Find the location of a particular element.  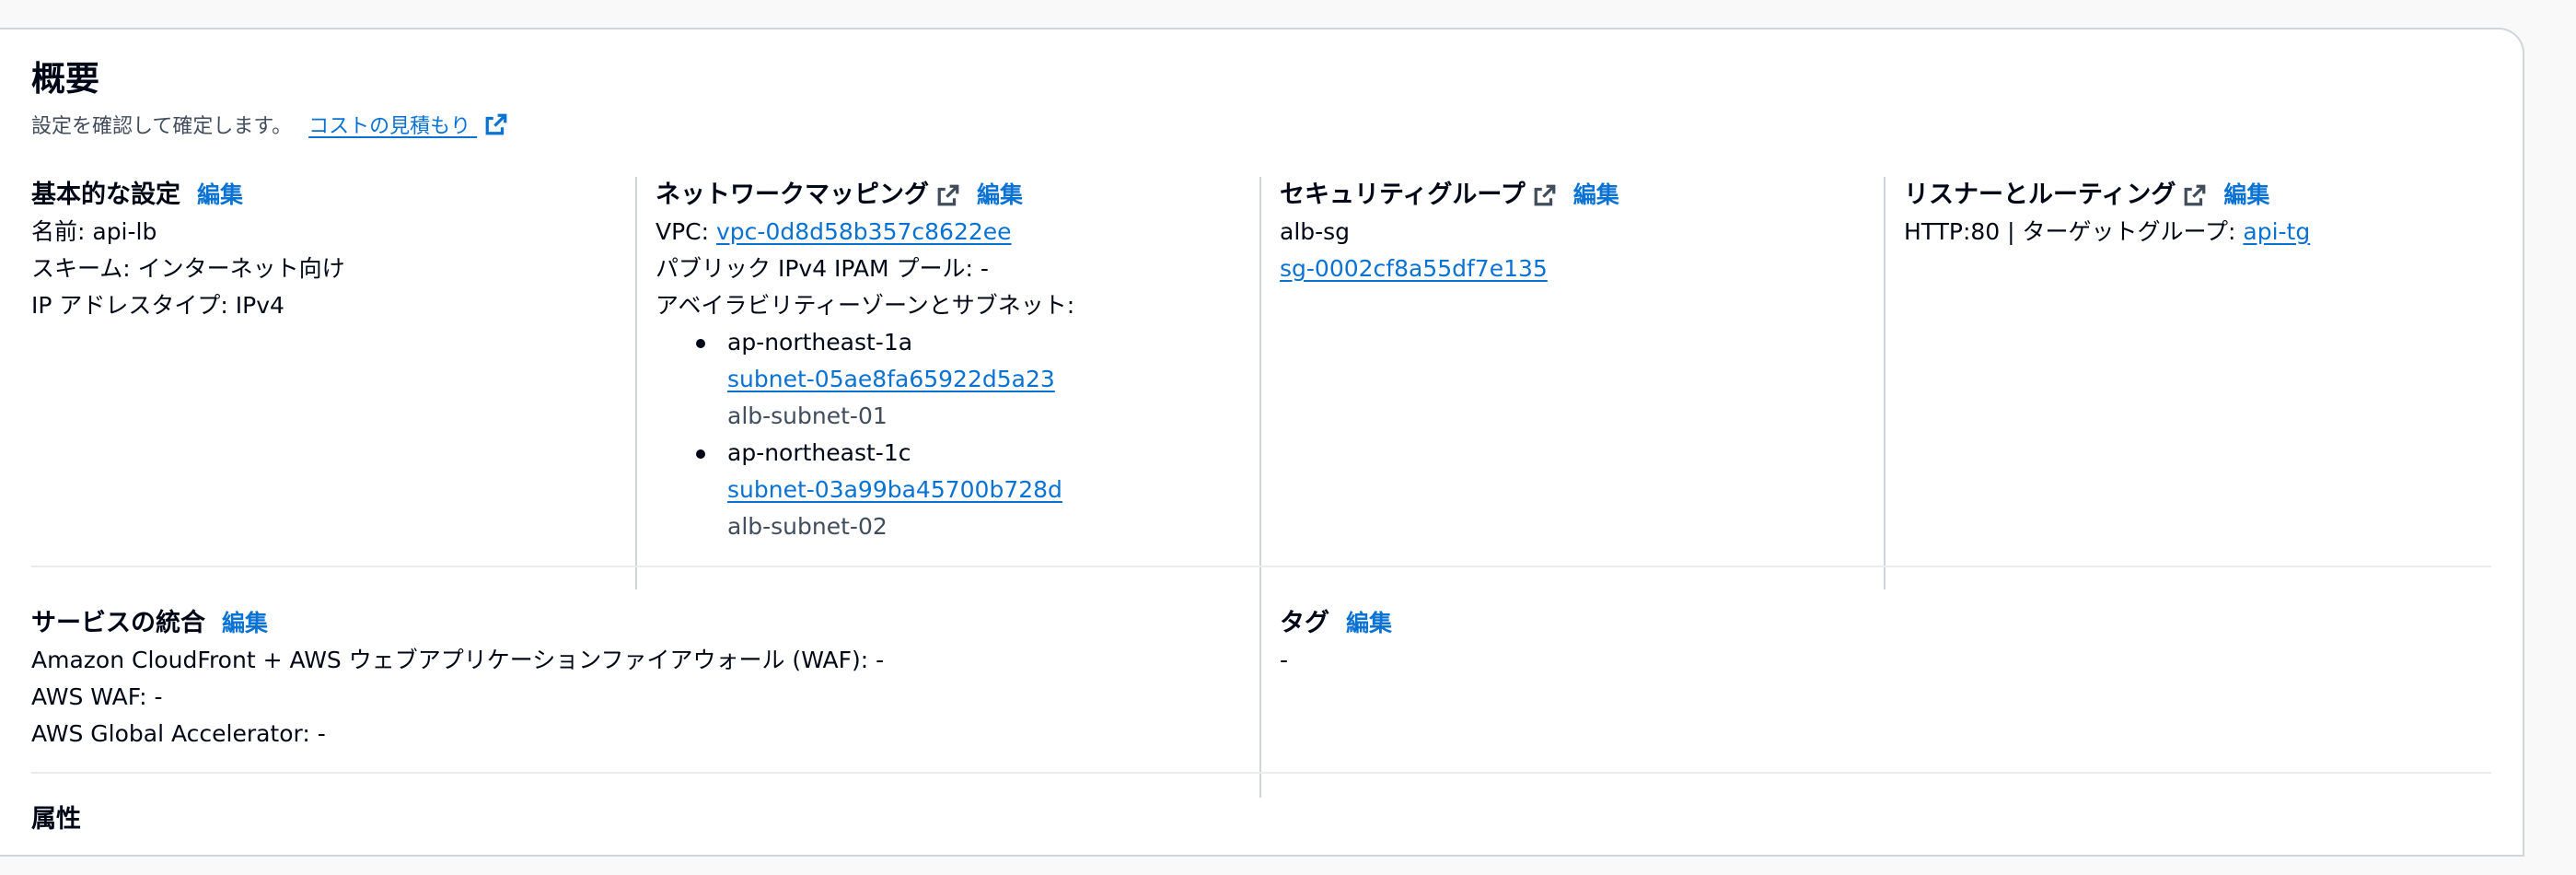

tags-title: タグ is located at coordinates (1304, 623).